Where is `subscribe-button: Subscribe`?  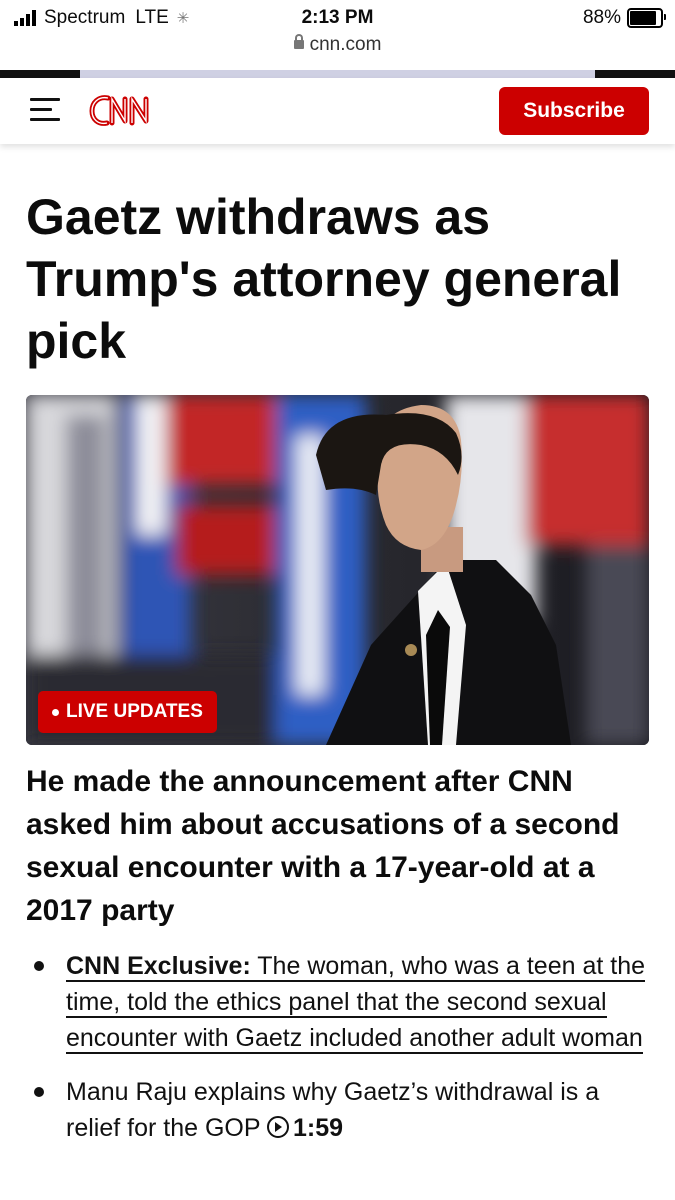
subscribe-button: Subscribe is located at coordinates (574, 111).